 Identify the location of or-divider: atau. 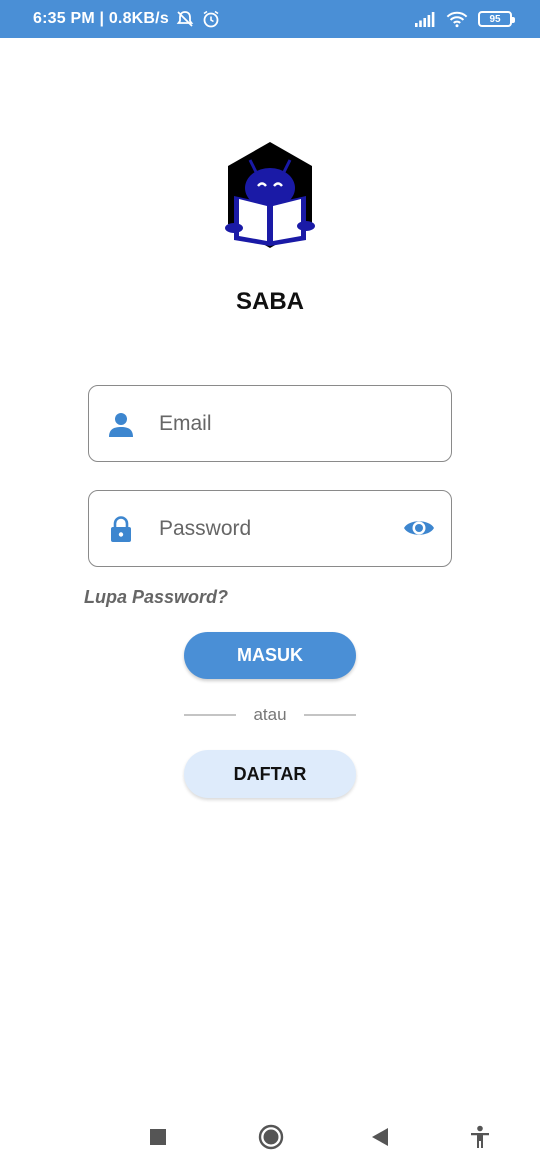
(270, 715).